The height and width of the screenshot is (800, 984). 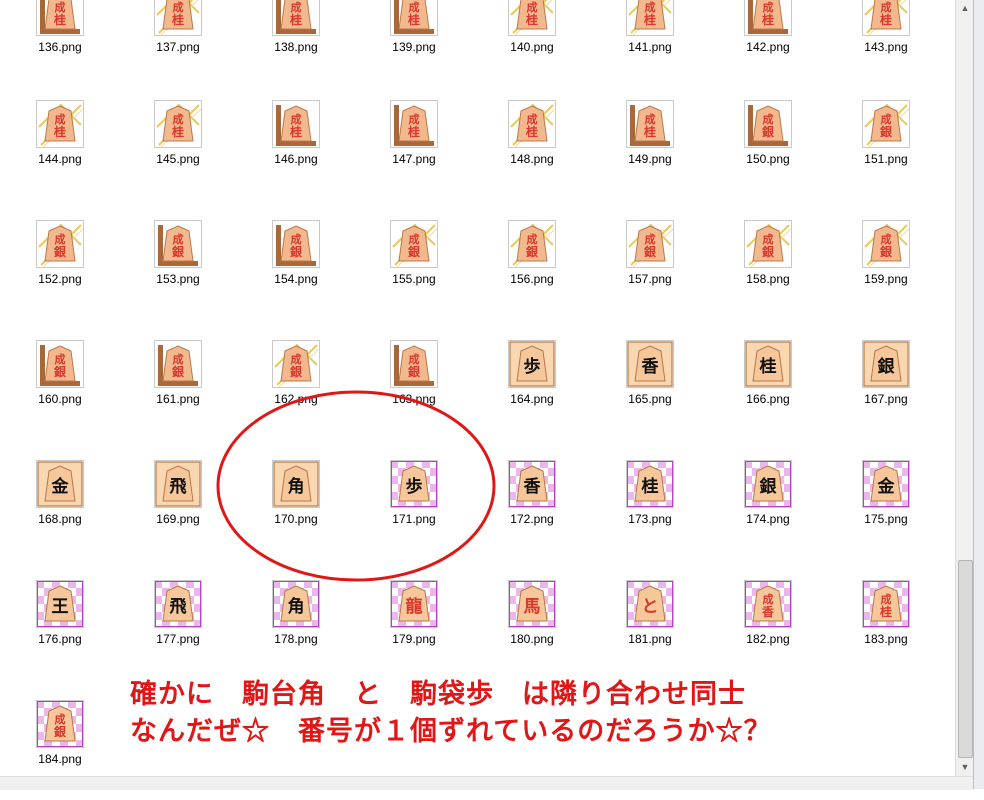 I want to click on file-name-label: 177.png, so click(x=178, y=639).